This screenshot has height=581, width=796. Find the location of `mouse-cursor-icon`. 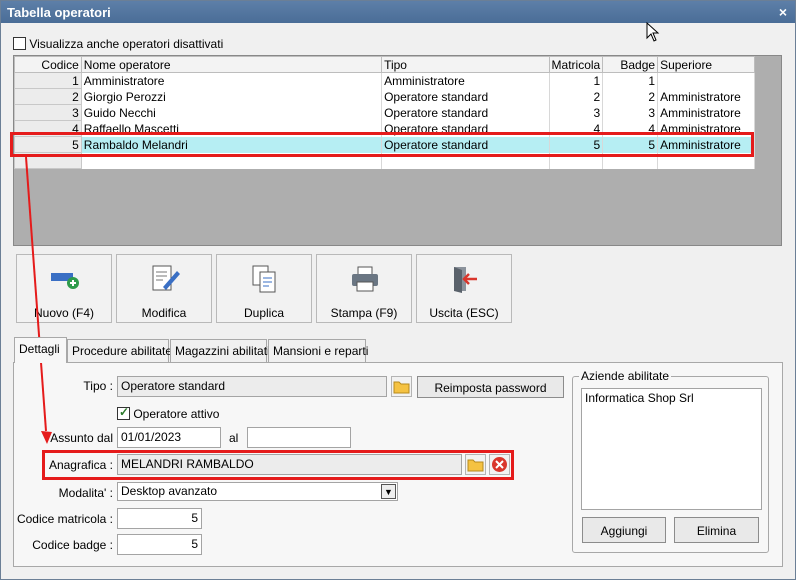

mouse-cursor-icon is located at coordinates (653, 32).